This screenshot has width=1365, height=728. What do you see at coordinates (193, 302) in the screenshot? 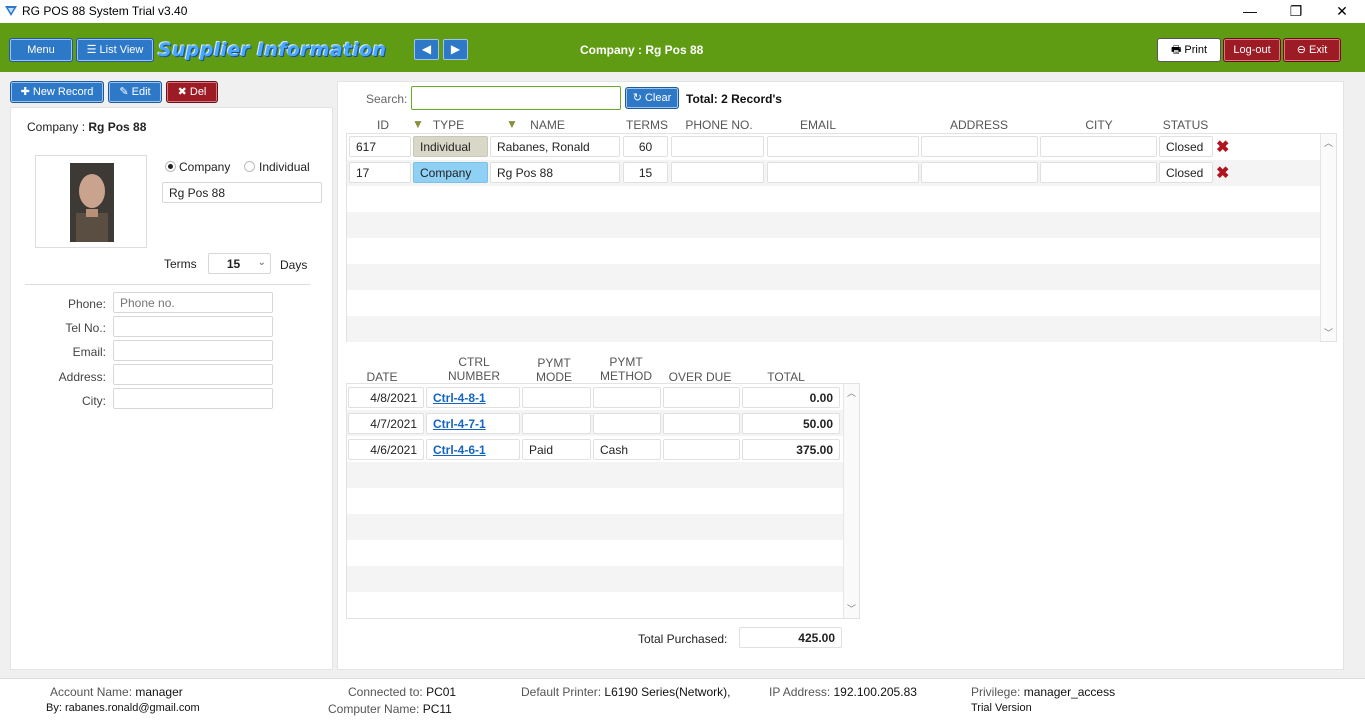
I see `phone-field` at bounding box center [193, 302].